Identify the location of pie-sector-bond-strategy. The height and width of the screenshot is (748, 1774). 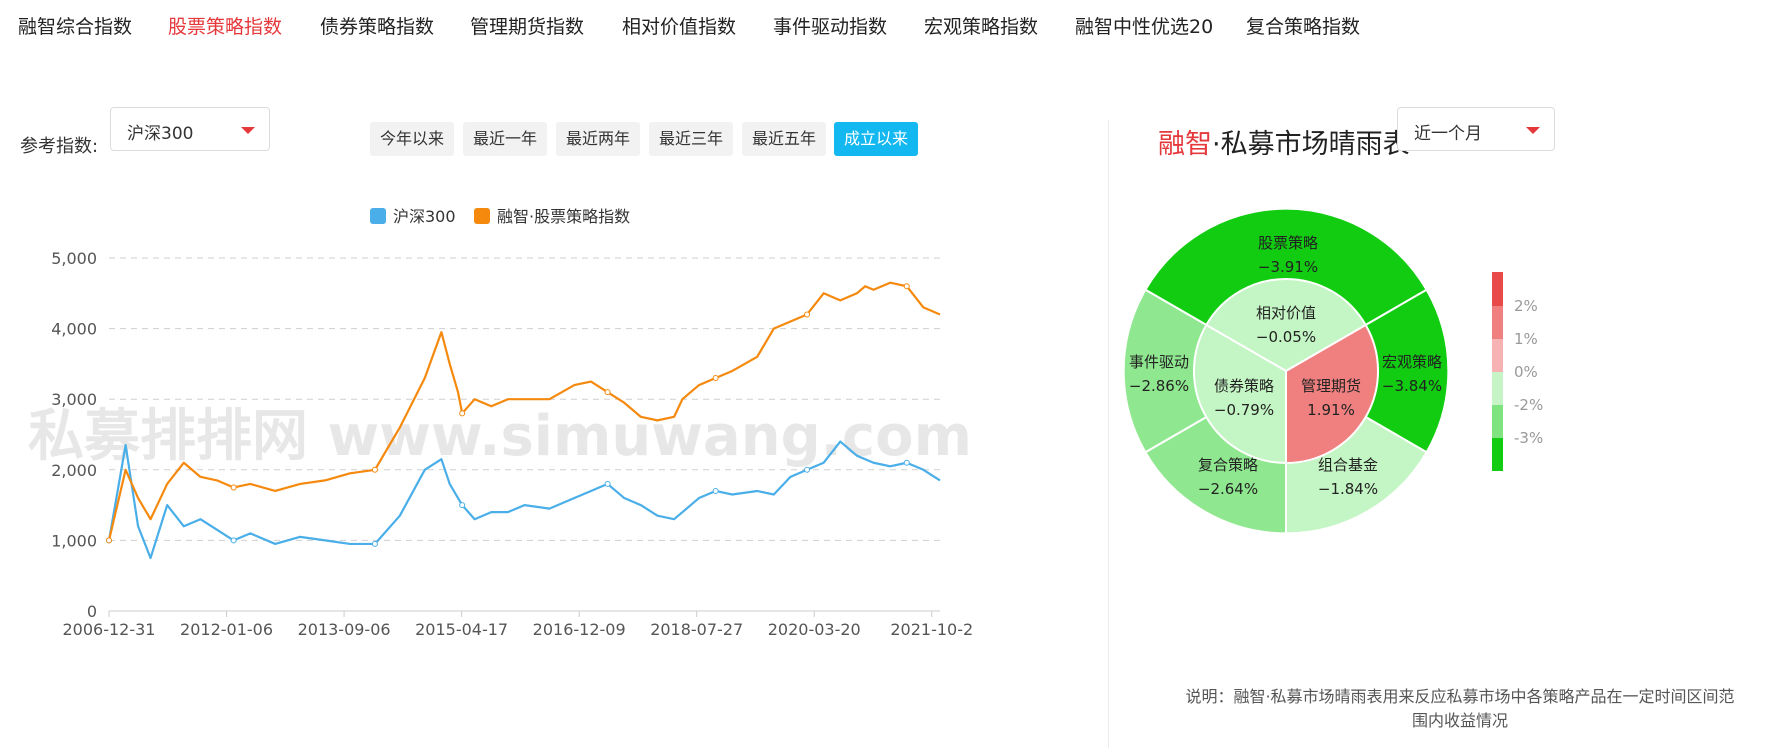
(1239, 394).